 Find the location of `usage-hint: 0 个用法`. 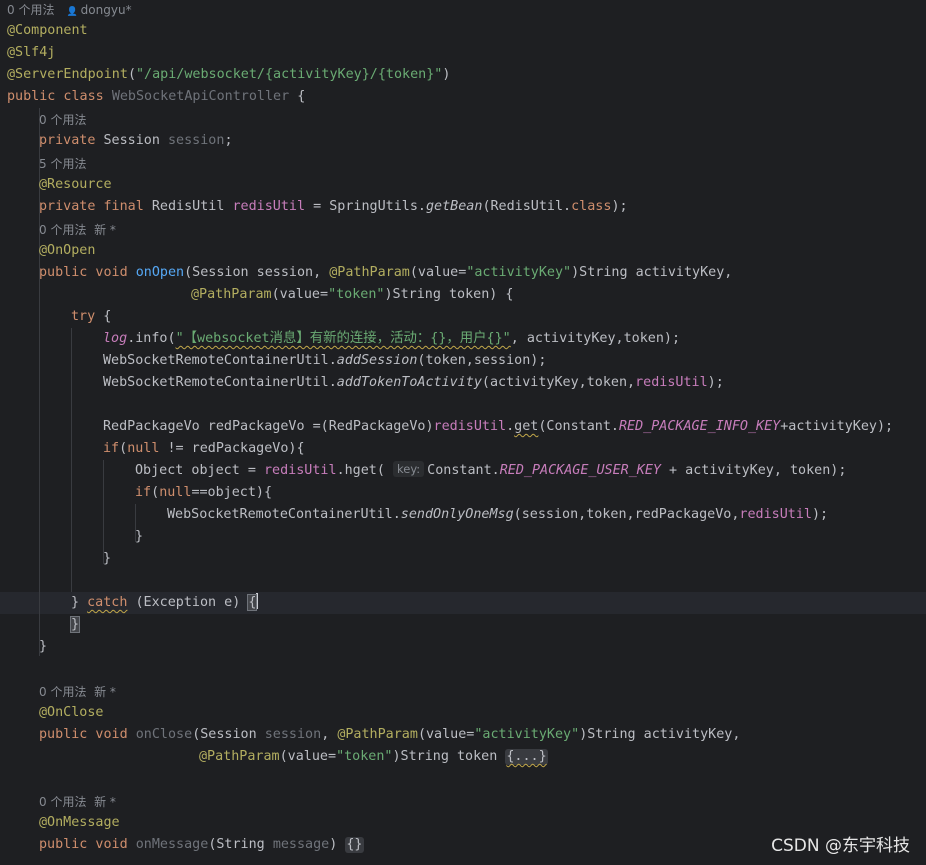

usage-hint: 0 个用法 is located at coordinates (62, 120).